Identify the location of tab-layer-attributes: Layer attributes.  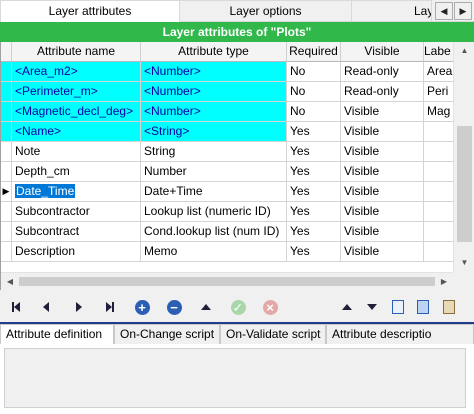
(90, 11).